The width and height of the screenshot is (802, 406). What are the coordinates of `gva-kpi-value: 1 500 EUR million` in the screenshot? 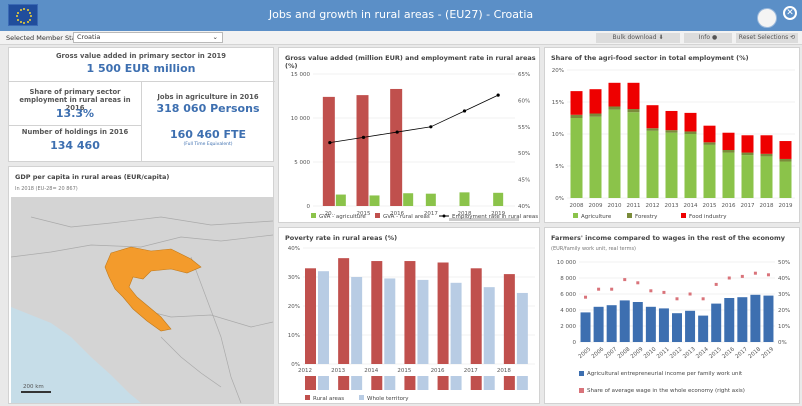 It's located at (141, 68).